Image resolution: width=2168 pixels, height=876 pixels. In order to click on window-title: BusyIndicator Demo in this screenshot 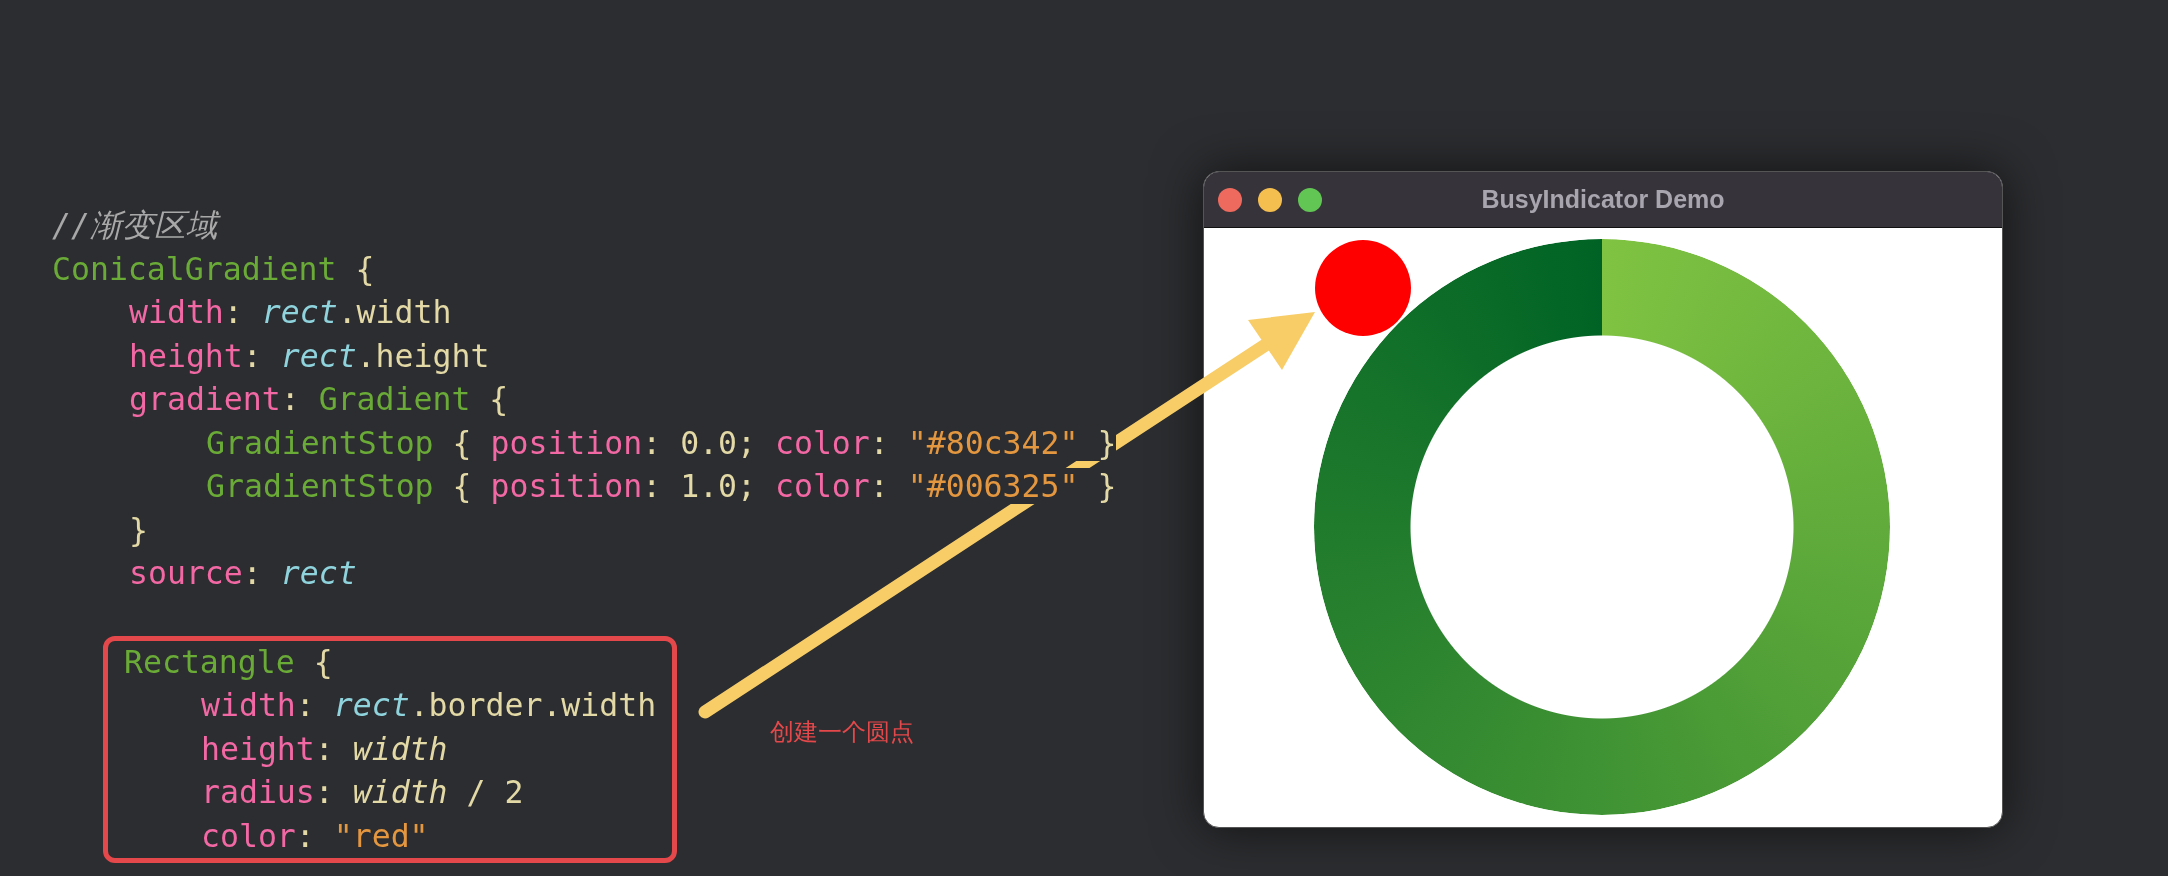, I will do `click(1603, 199)`.